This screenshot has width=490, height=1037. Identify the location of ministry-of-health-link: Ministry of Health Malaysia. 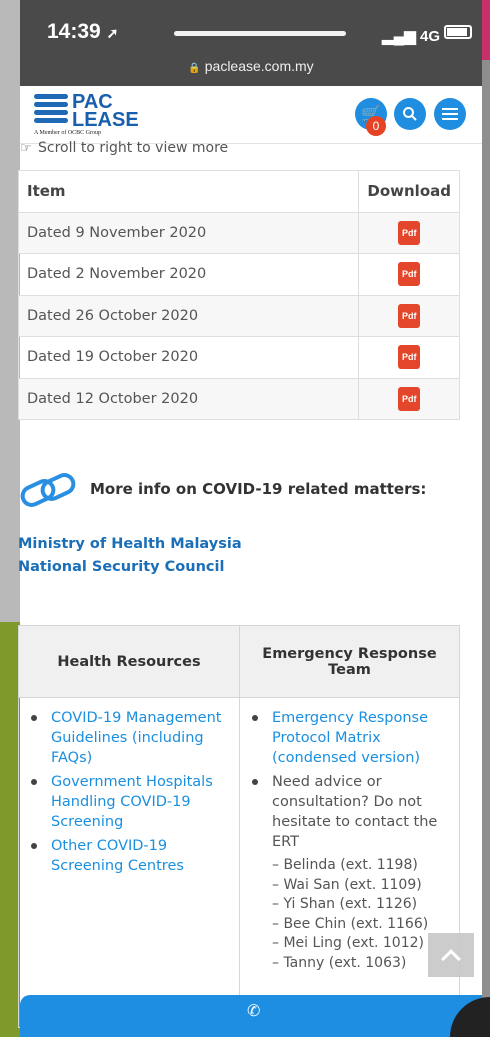
(130, 544).